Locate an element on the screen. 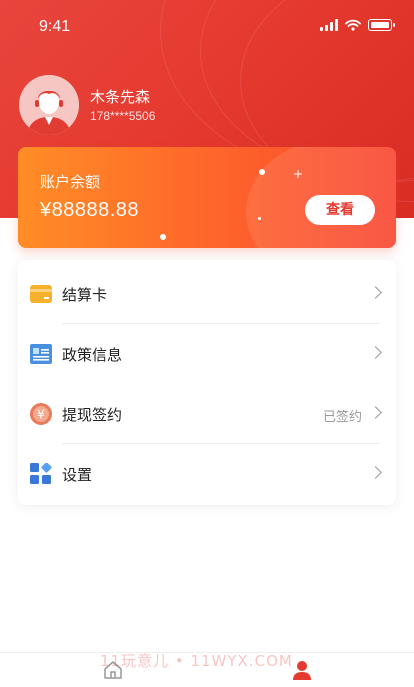 This screenshot has height=687, width=414. user-icon is located at coordinates (302, 670).